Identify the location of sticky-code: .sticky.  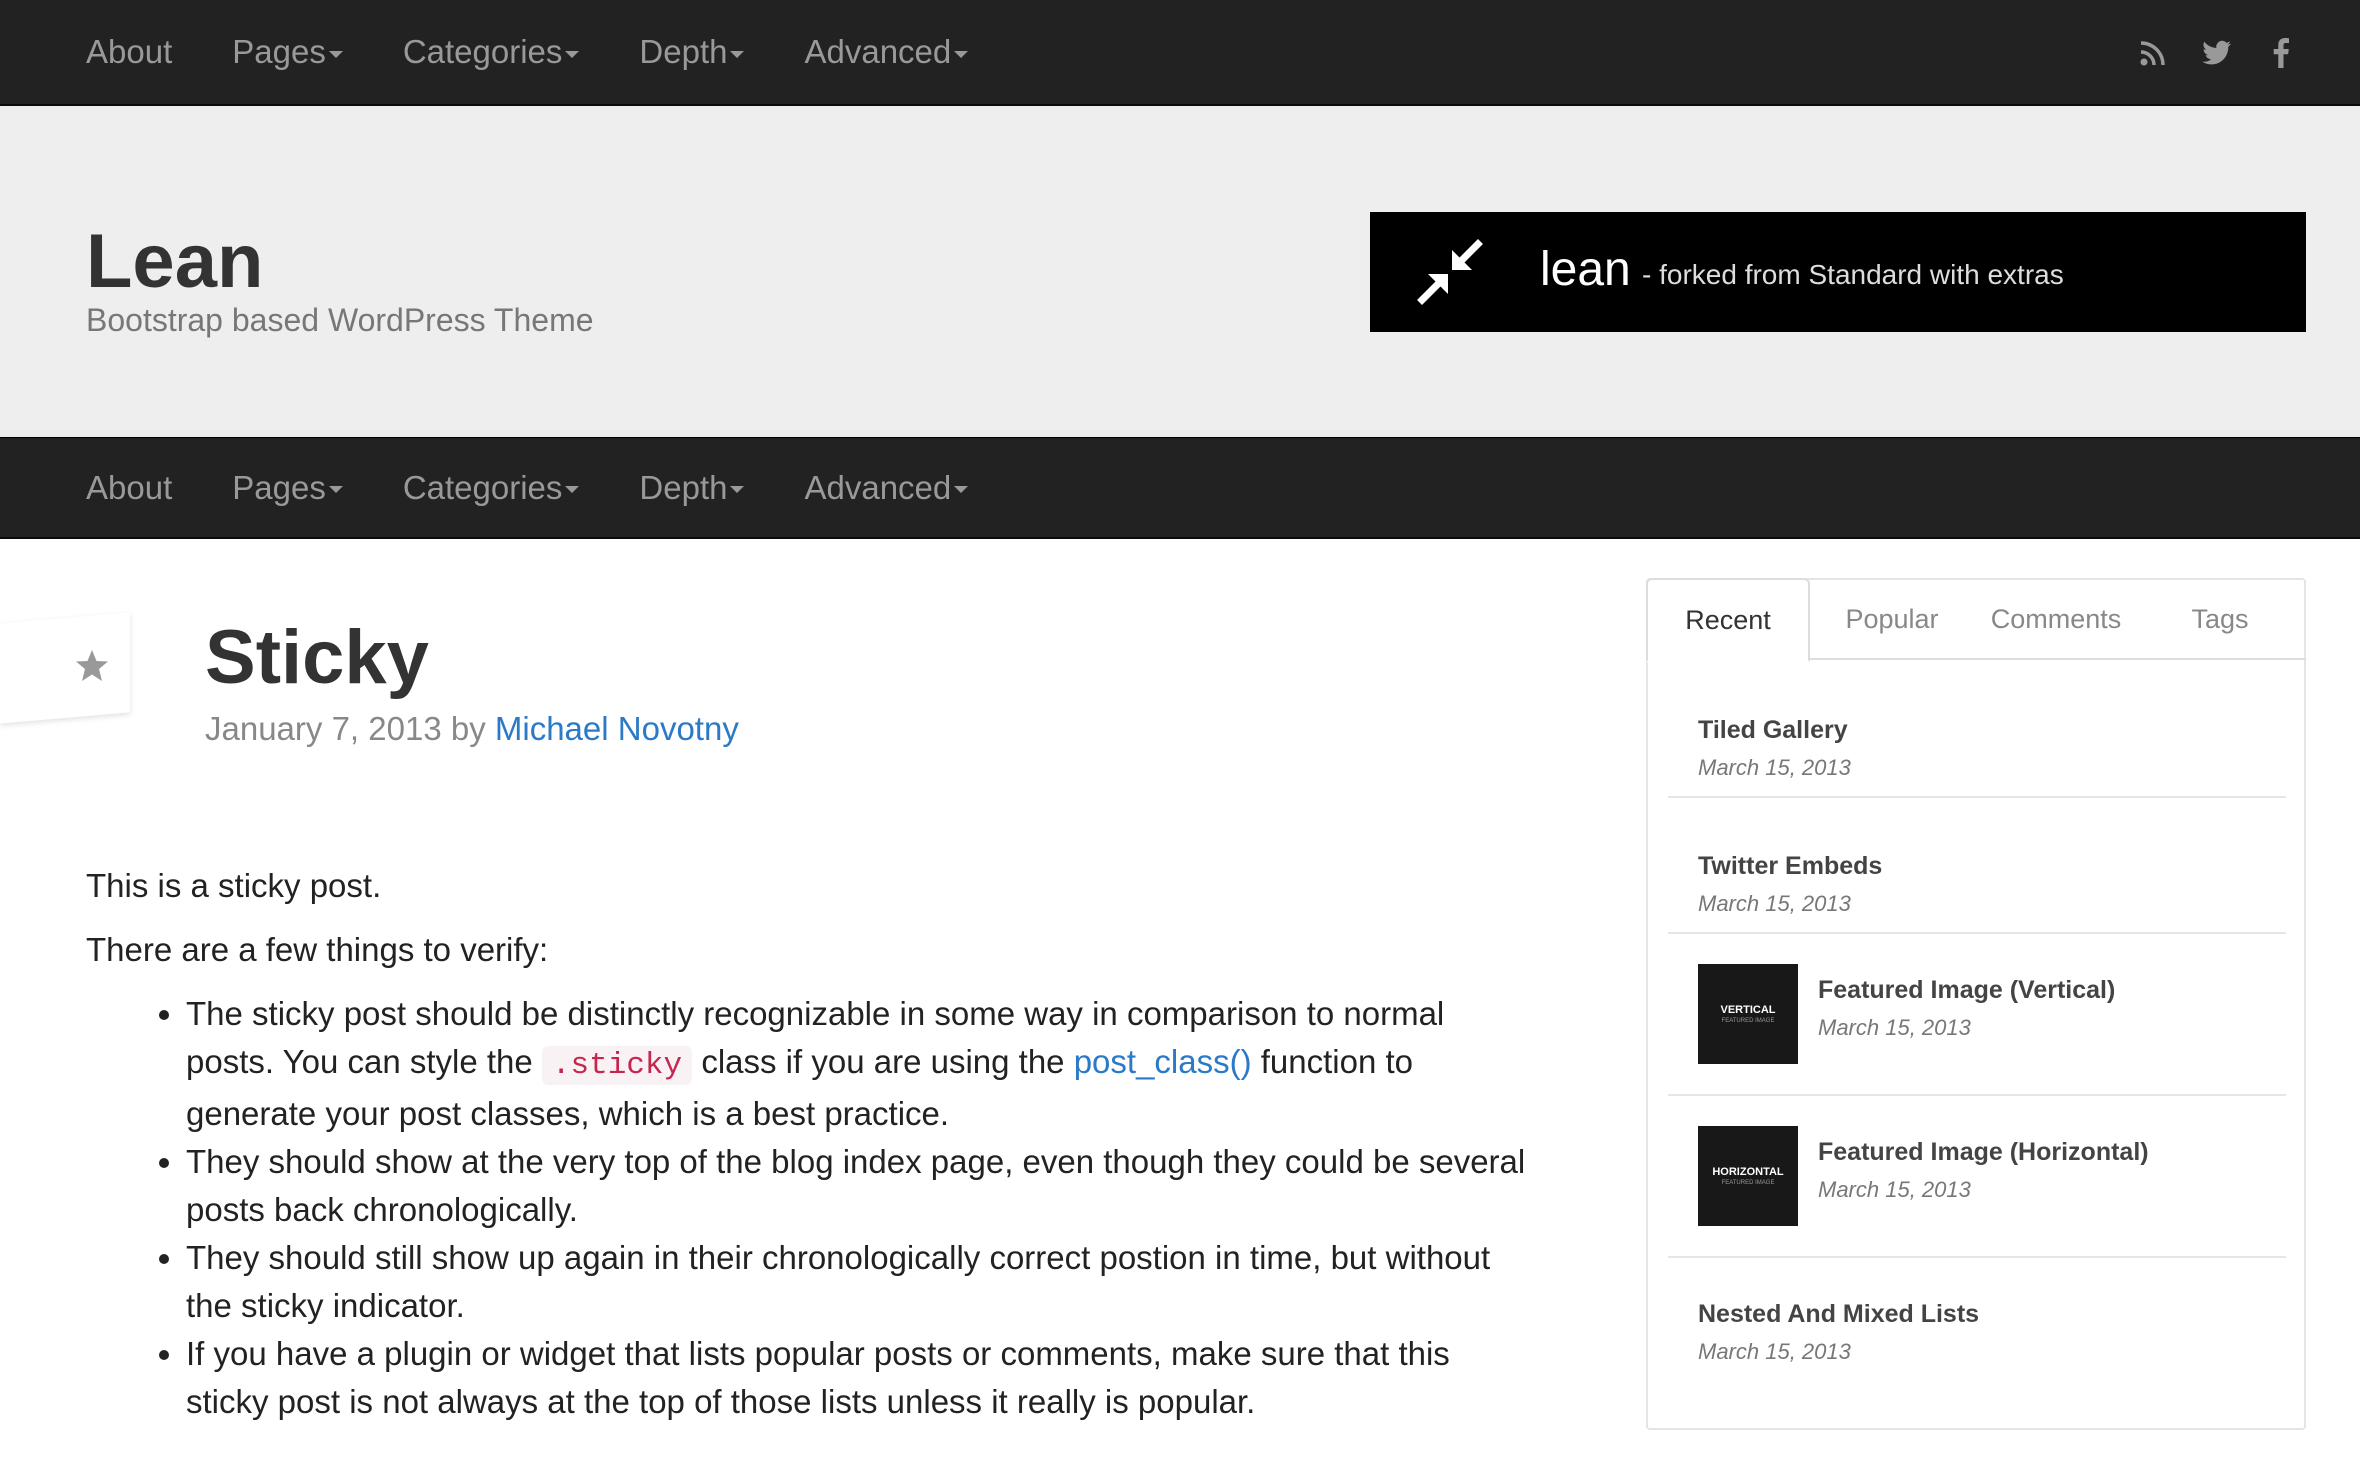
(617, 1065).